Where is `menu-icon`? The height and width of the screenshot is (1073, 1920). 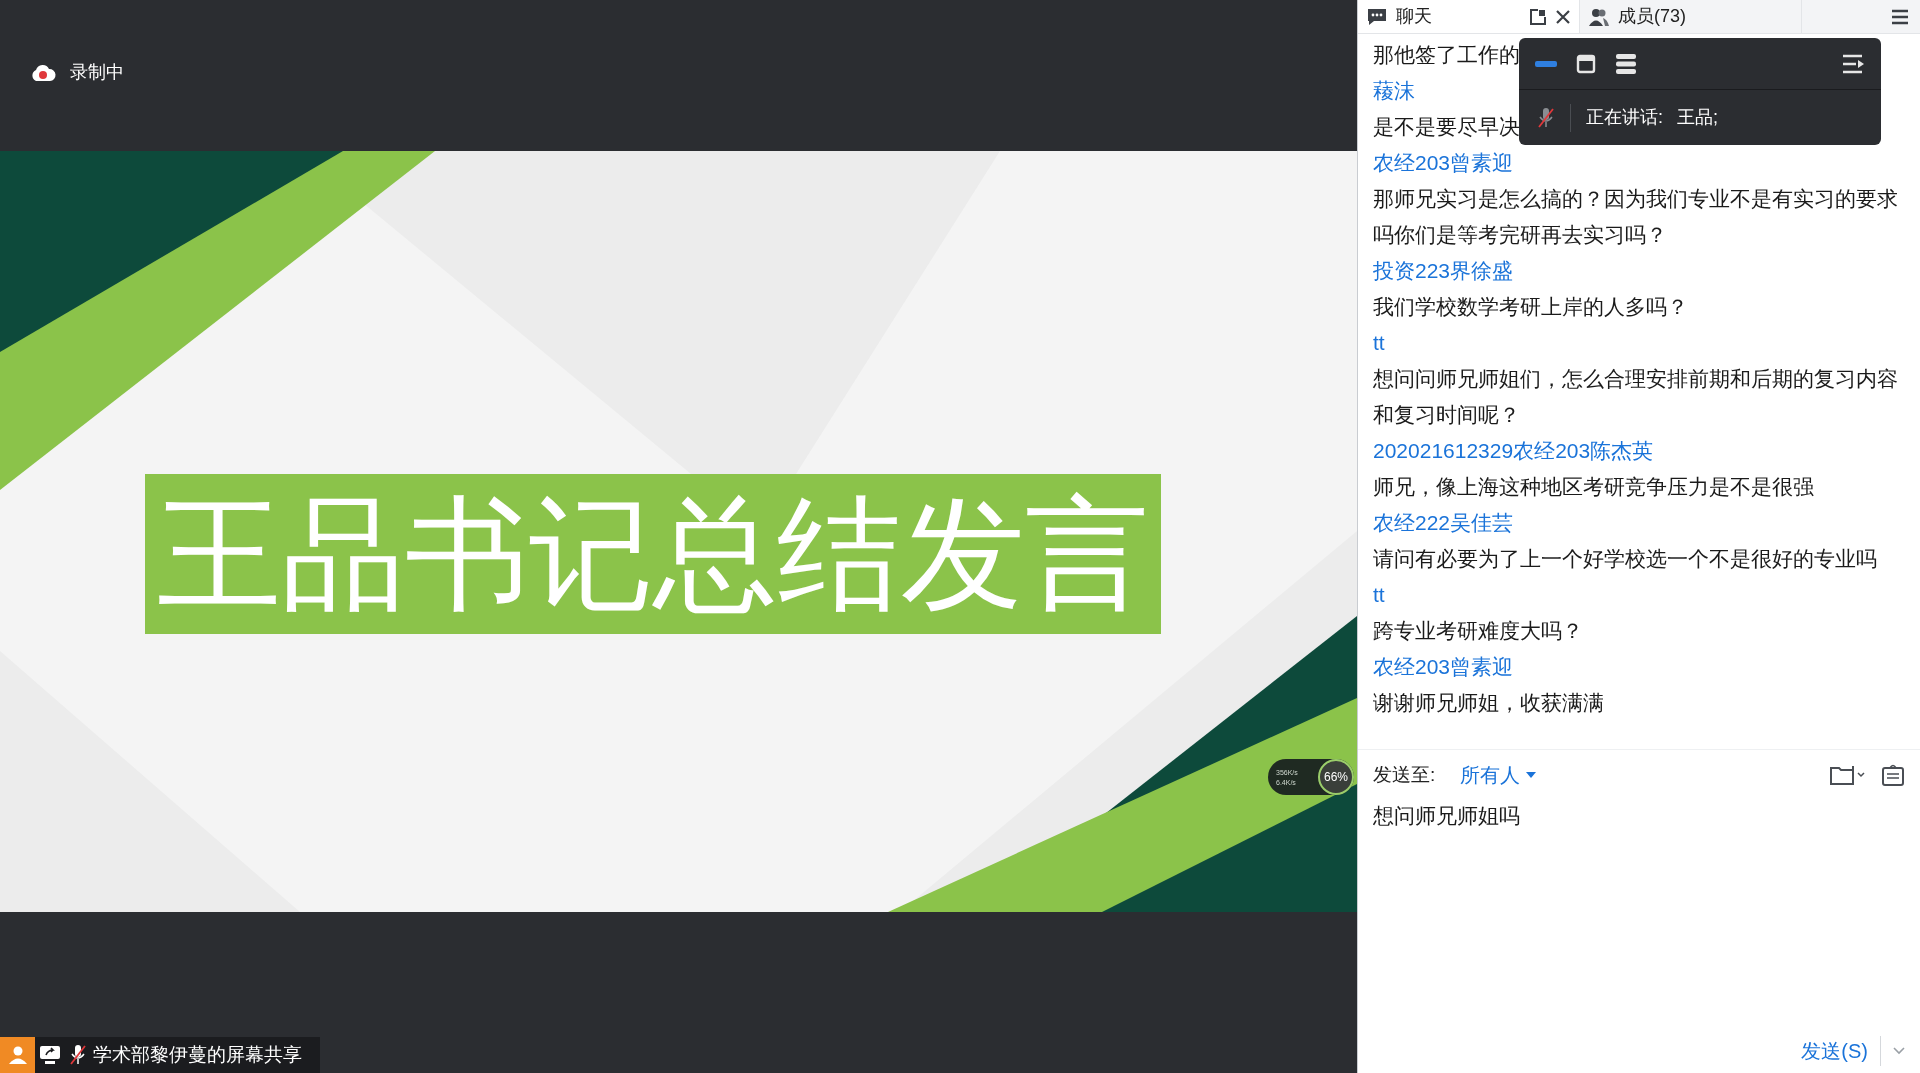
menu-icon is located at coordinates (1900, 16).